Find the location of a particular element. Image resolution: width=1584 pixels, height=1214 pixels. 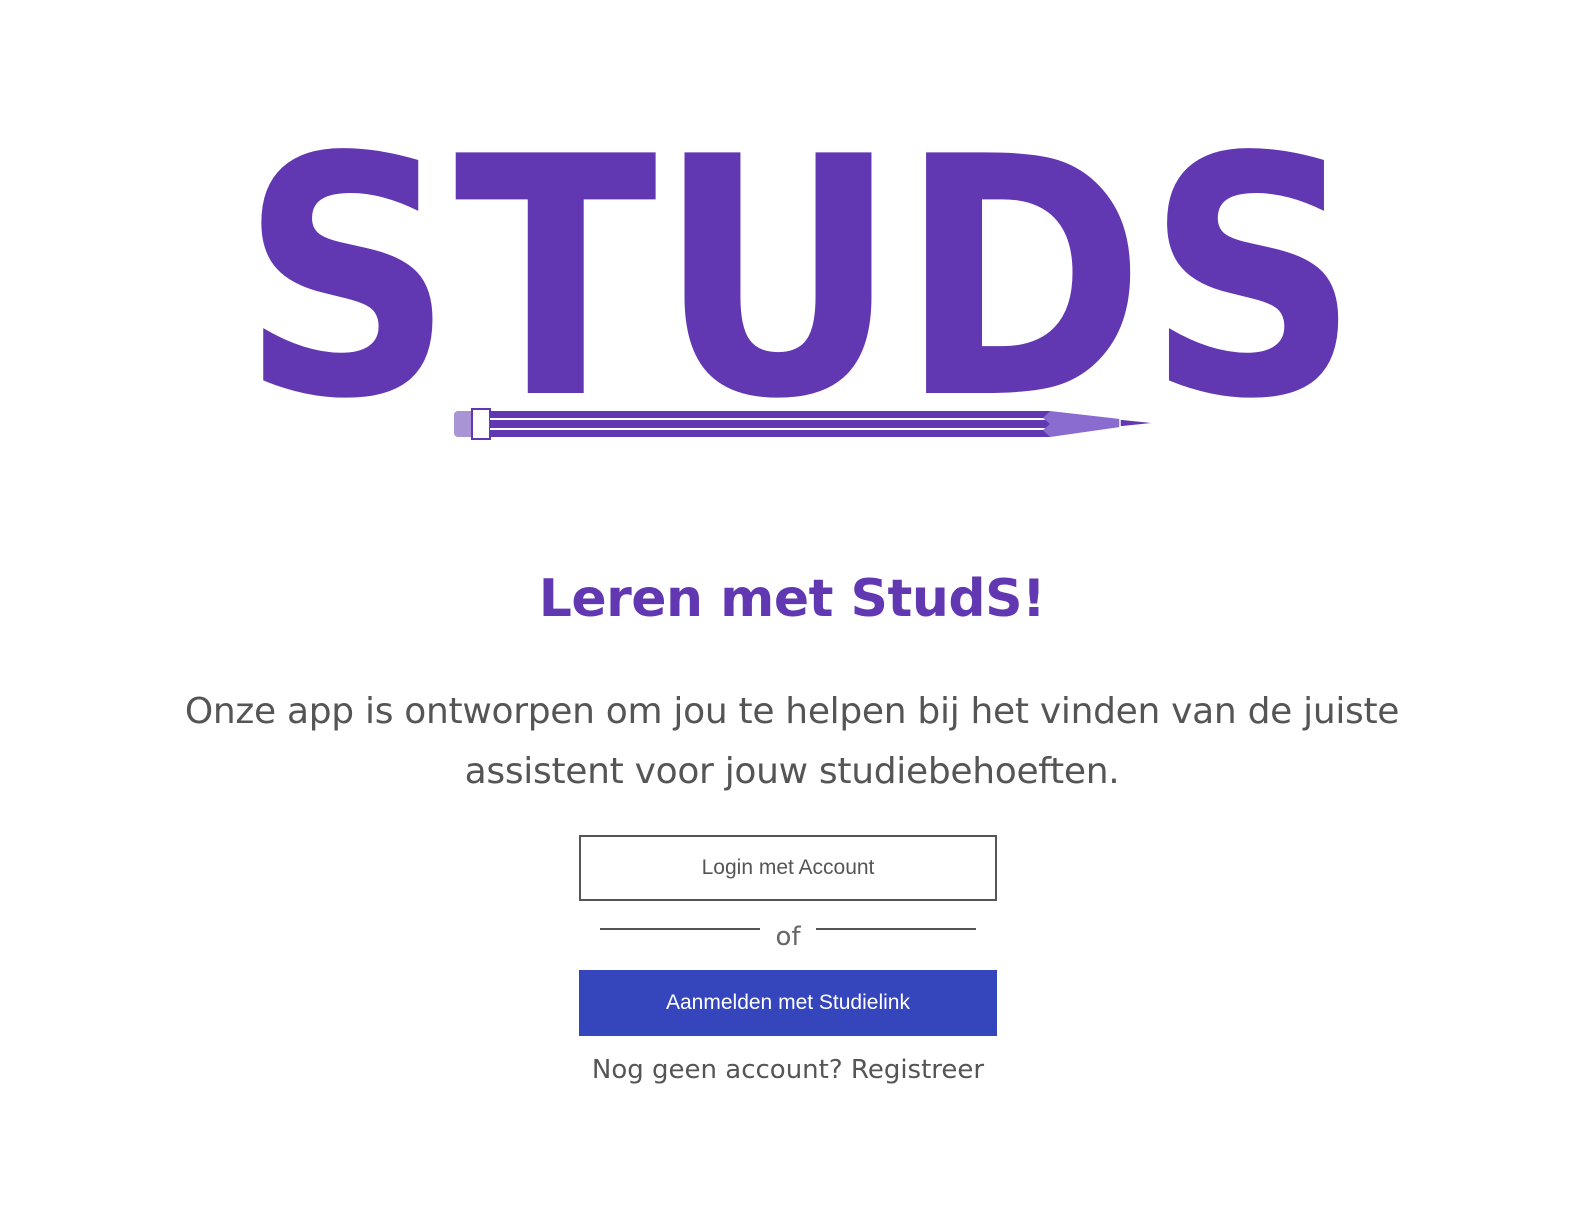

register-prompt: Nog geen account? Registreer is located at coordinates (788, 1070).